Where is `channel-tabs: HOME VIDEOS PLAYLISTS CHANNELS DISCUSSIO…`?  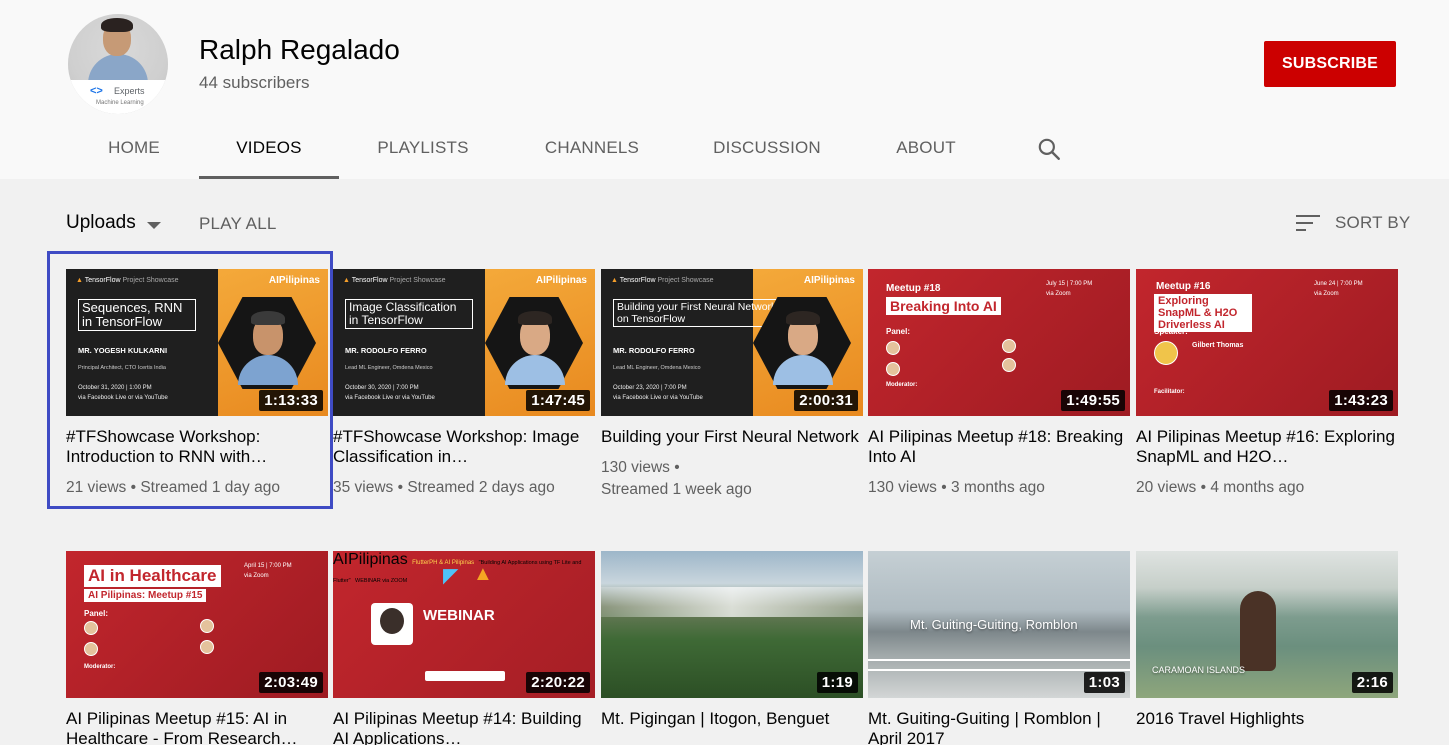 channel-tabs: HOME VIDEOS PLAYLISTS CHANNELS DISCUSSIO… is located at coordinates (724, 148).